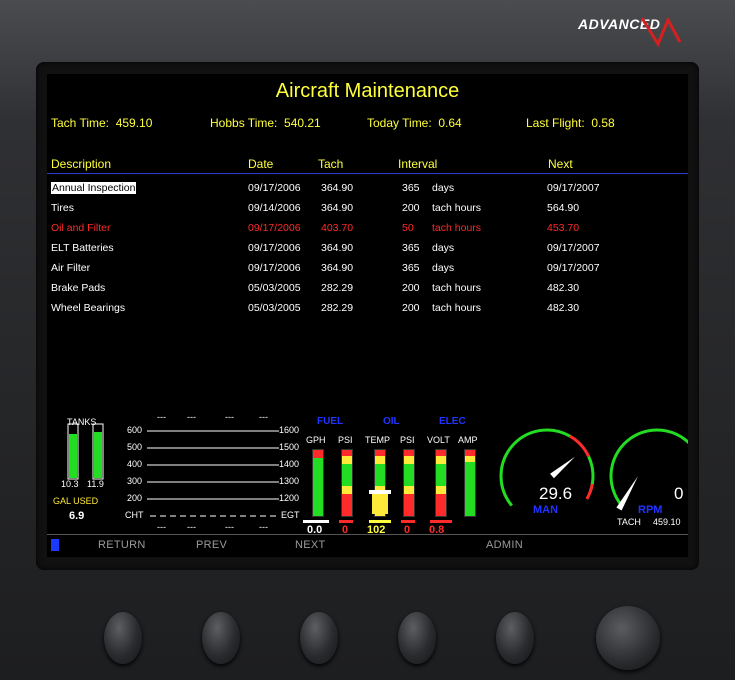  What do you see at coordinates (70, 484) in the screenshot?
I see `tank-left-value: 10.3` at bounding box center [70, 484].